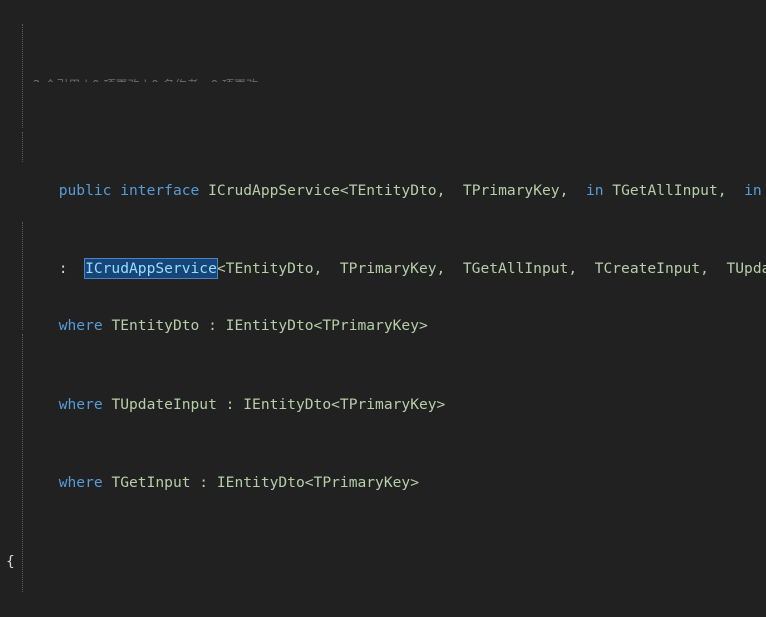 This screenshot has height=617, width=766. Describe the element at coordinates (274, 190) in the screenshot. I see `interface-name: ICrudAppService` at that location.